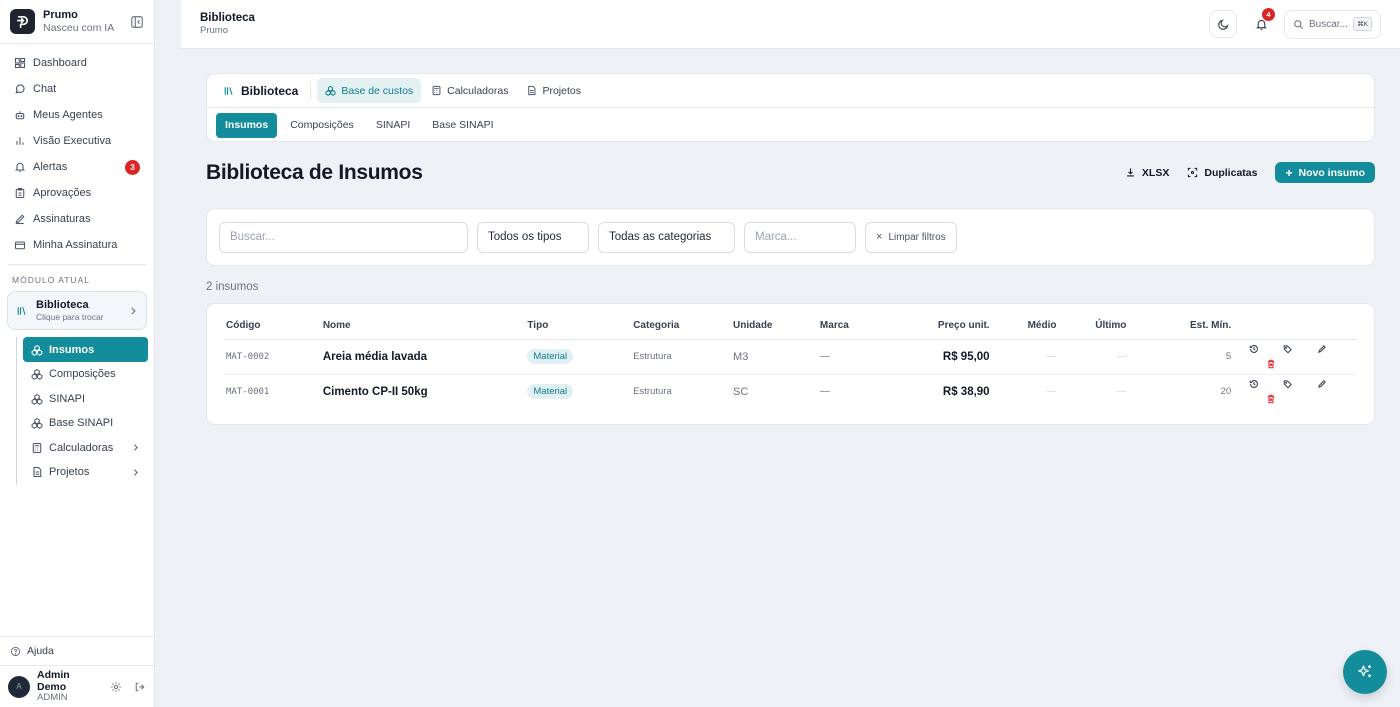 This screenshot has width=1400, height=707. Describe the element at coordinates (1093, 326) in the screenshot. I see `column-header: Último` at that location.